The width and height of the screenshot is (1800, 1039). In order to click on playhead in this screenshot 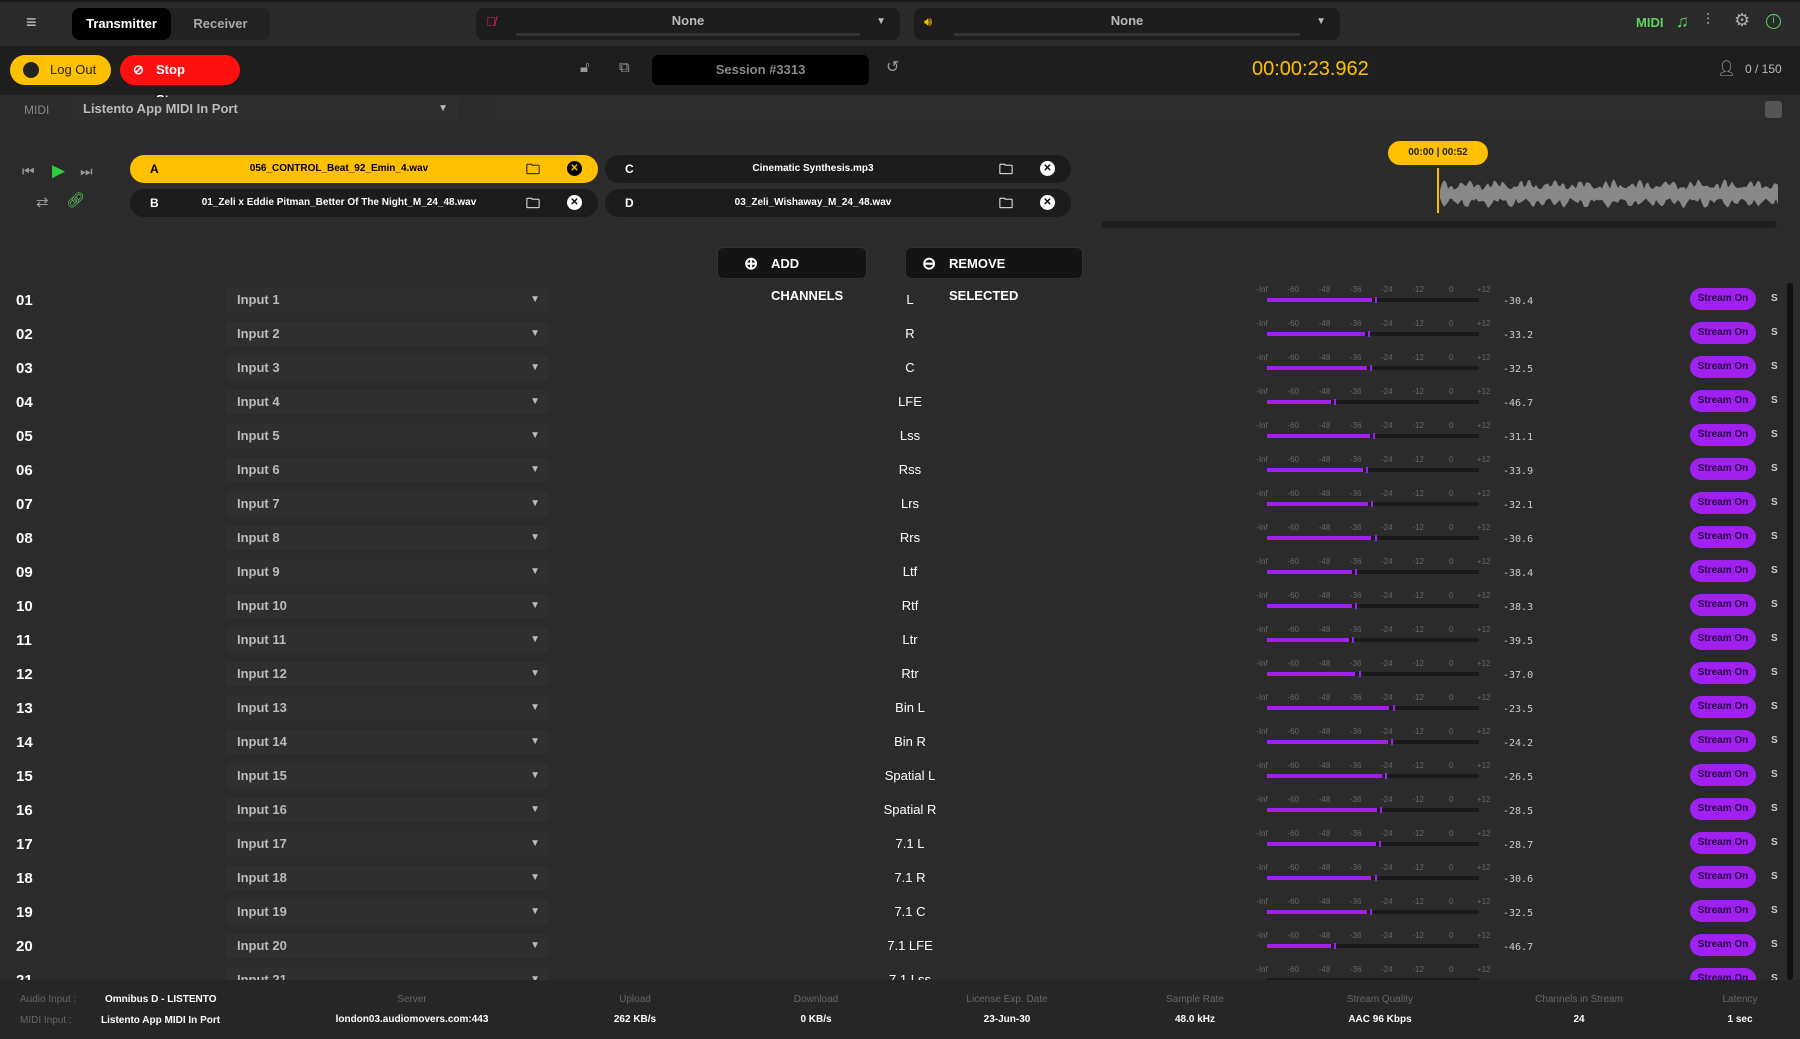, I will do `click(1438, 190)`.